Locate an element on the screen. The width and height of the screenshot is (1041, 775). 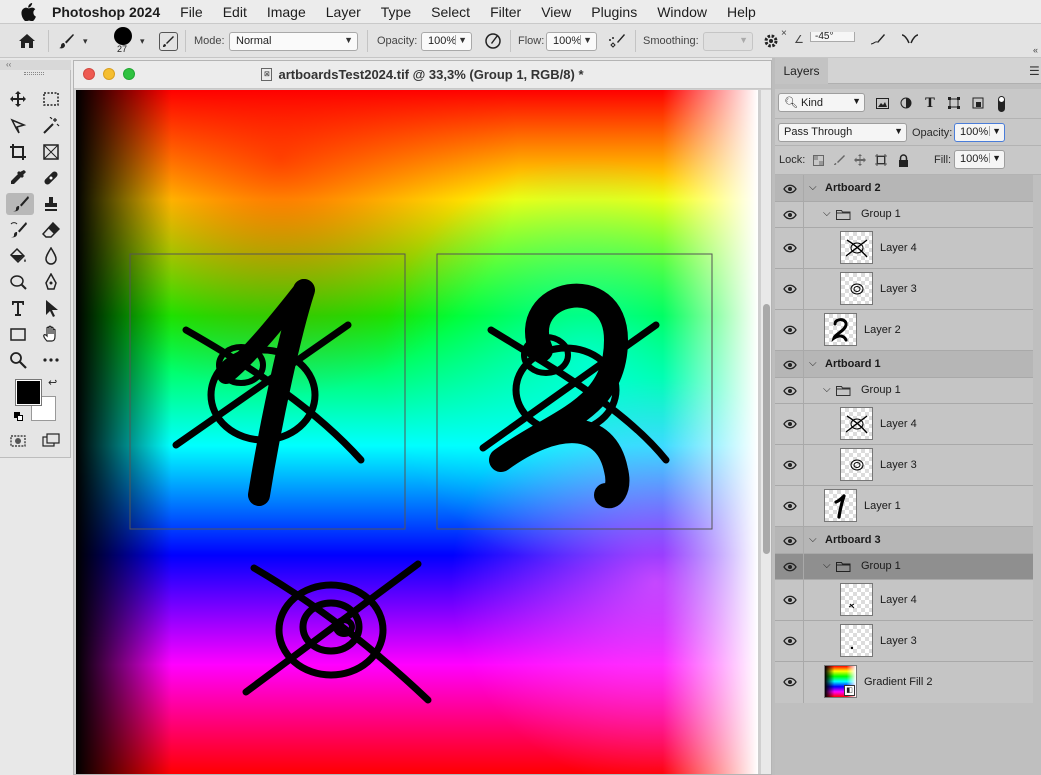
type-tool is located at coordinates (18, 308).